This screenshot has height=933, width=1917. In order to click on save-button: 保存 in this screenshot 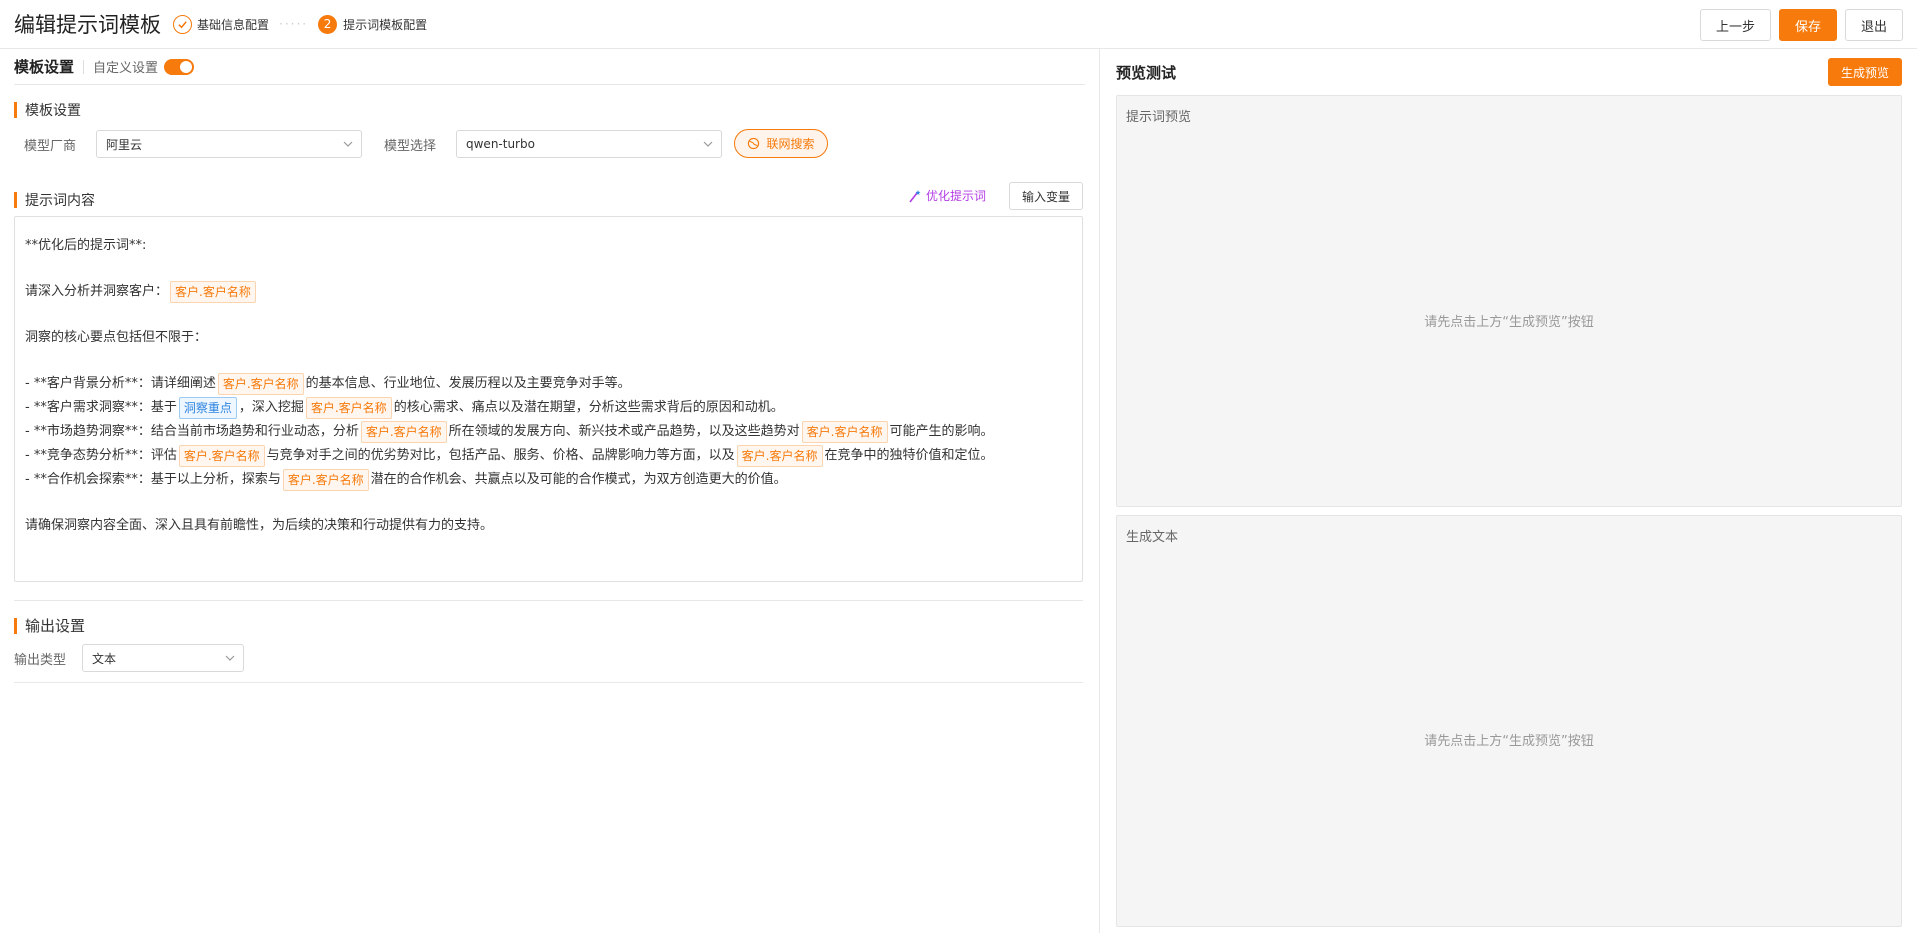, I will do `click(1807, 25)`.